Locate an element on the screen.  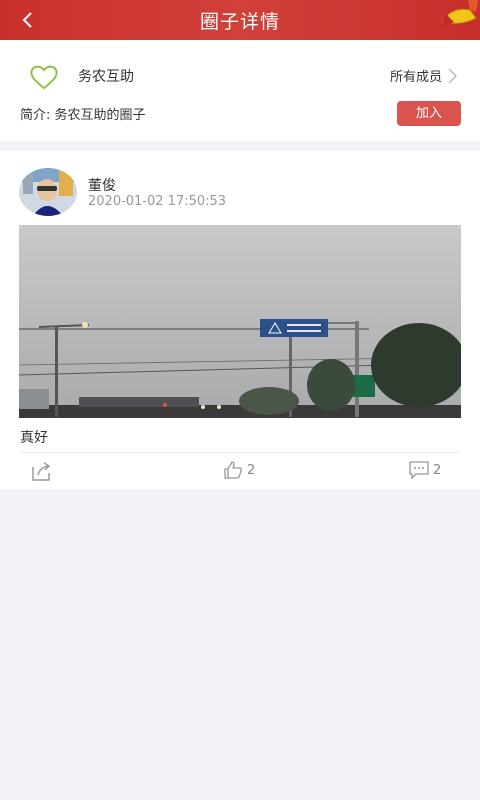
comment-button: 2 is located at coordinates (424, 470).